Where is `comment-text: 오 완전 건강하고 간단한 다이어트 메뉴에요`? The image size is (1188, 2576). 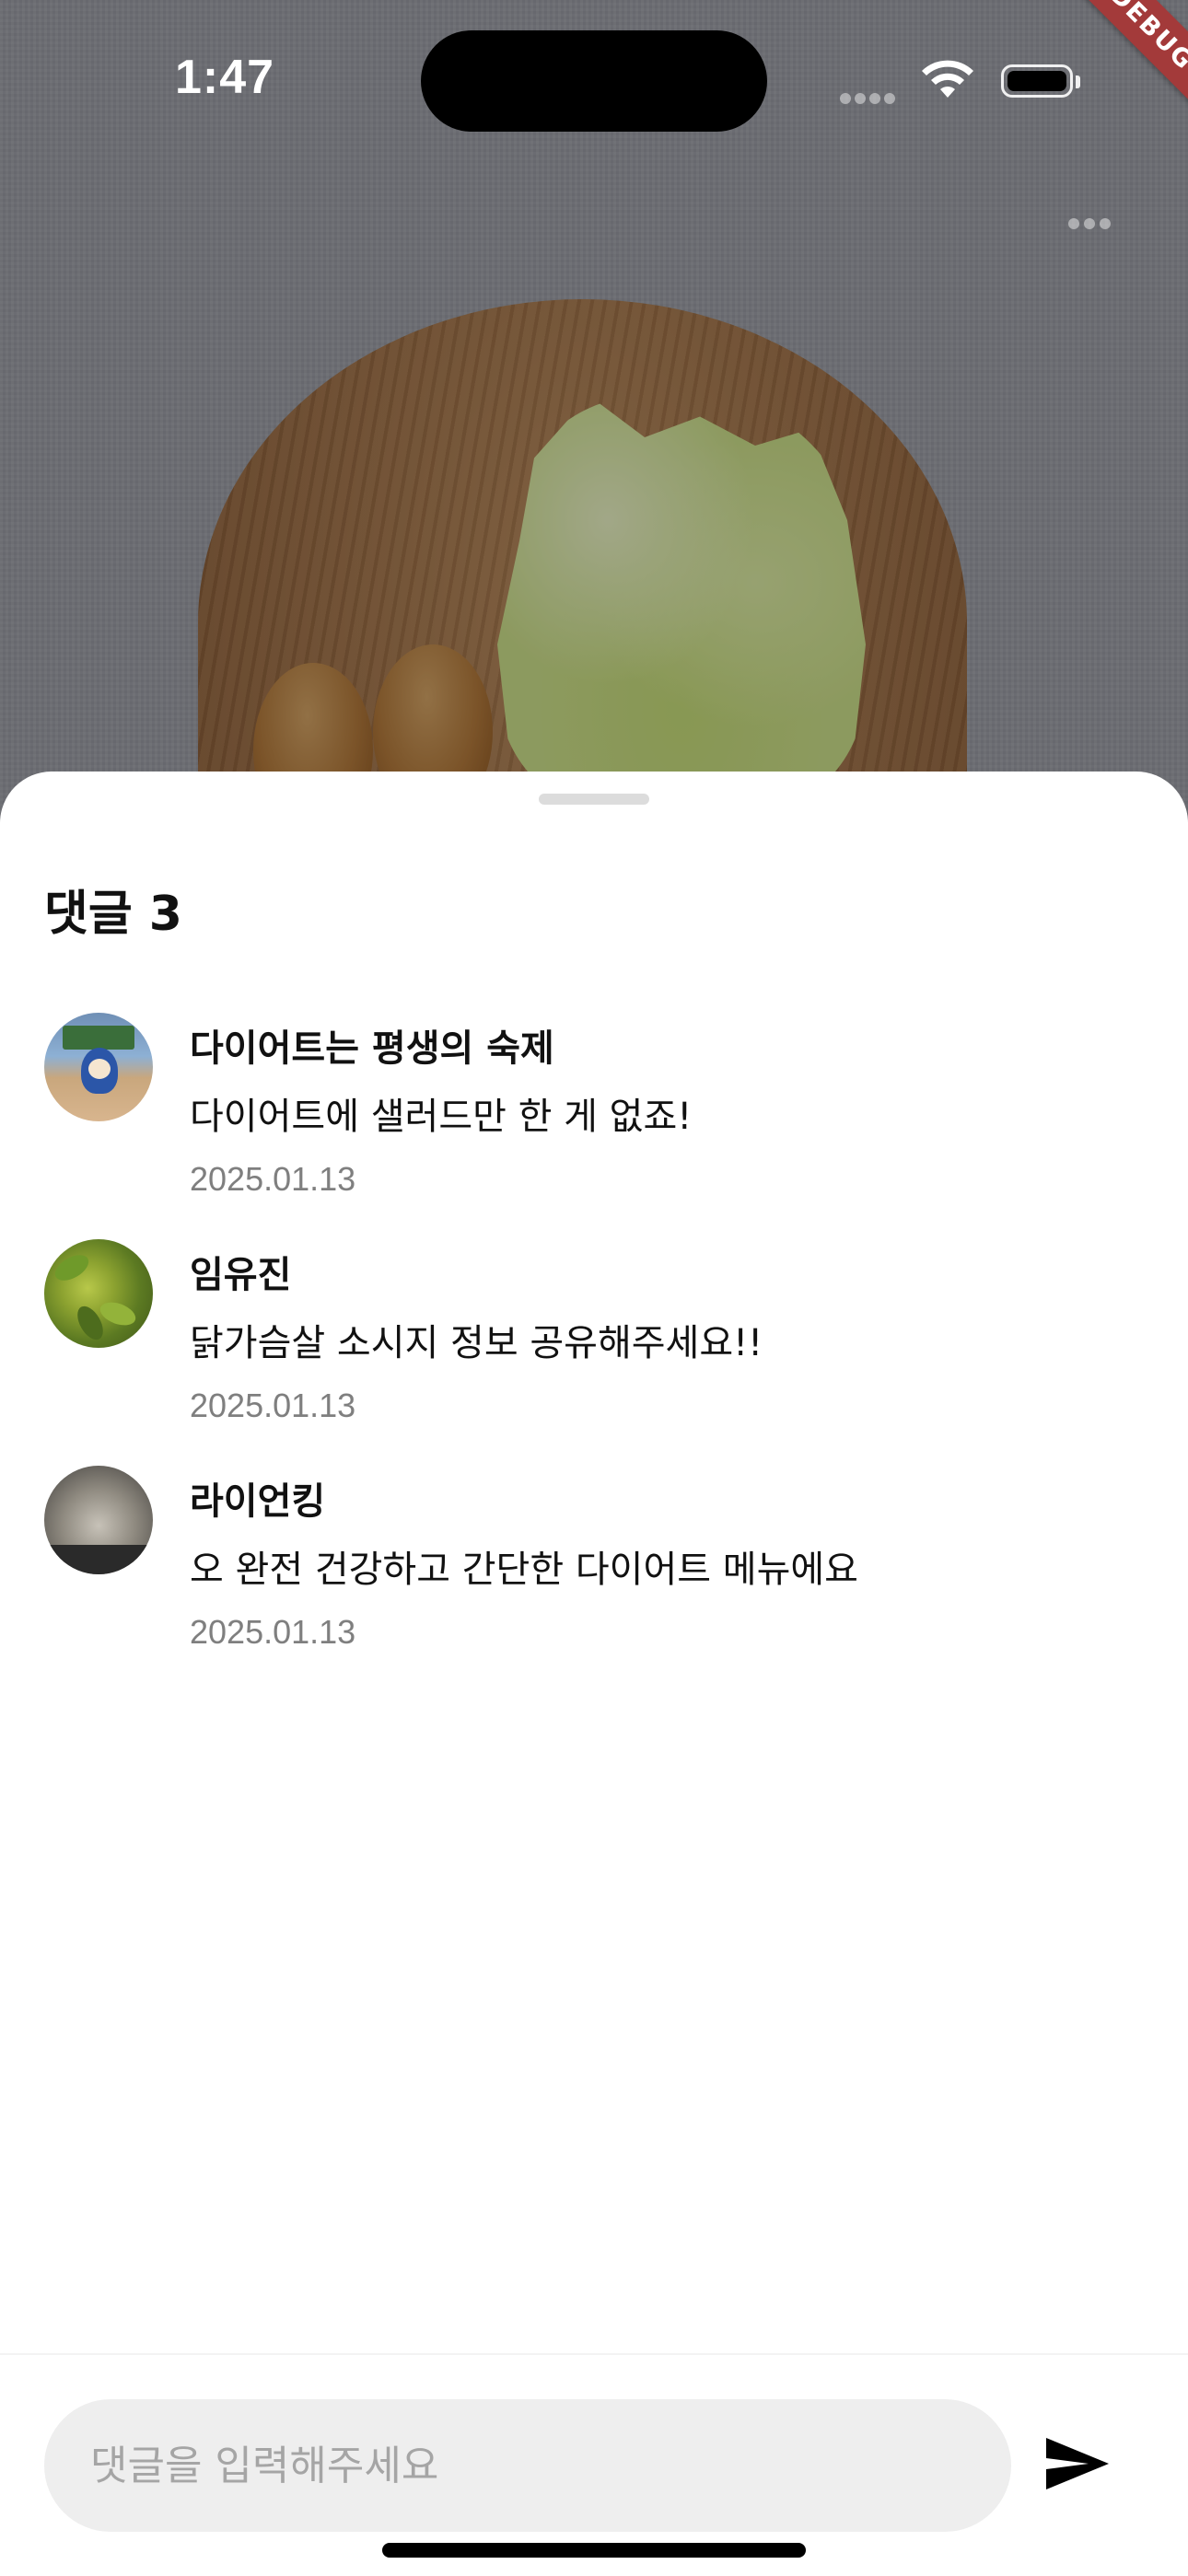
comment-text: 오 완전 건강하고 간단한 다이어트 메뉴에요 is located at coordinates (524, 1570).